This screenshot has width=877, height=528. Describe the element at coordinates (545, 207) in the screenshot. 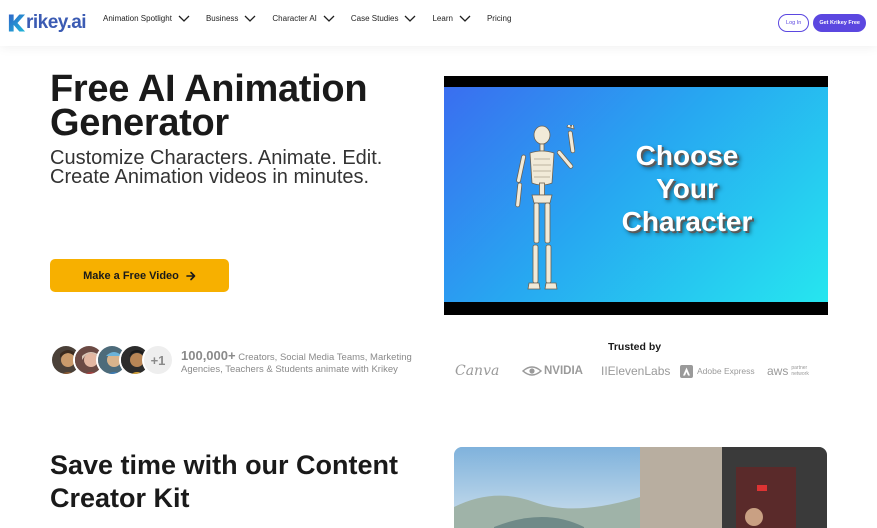

I see `skeleton-character-image` at that location.